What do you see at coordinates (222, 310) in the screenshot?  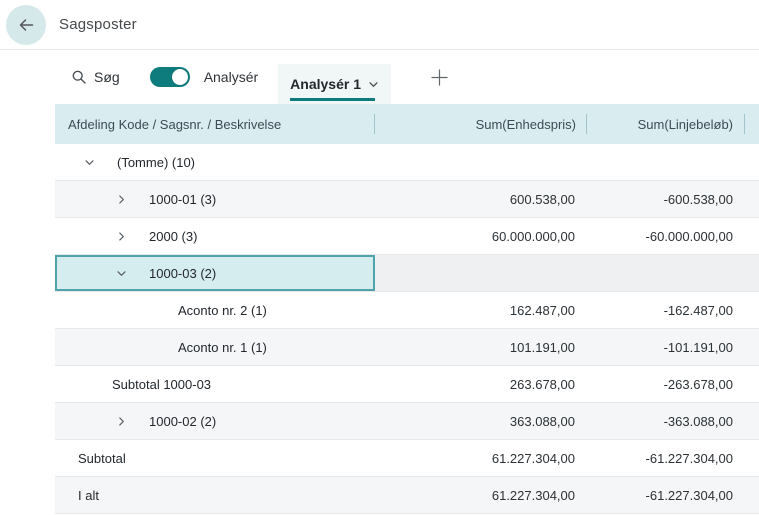 I see `row-label: Aconto nr. 2 (1)` at bounding box center [222, 310].